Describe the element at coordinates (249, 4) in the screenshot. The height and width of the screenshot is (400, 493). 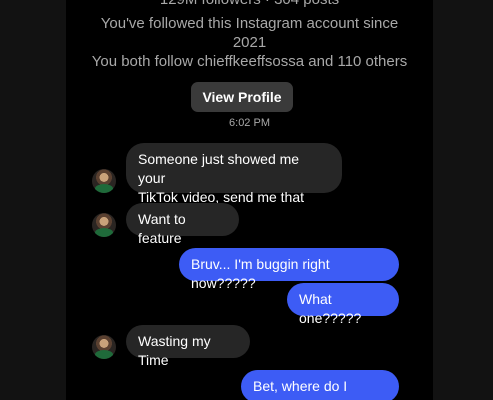
I see `profile-stats: 129M followers · 304 posts` at that location.